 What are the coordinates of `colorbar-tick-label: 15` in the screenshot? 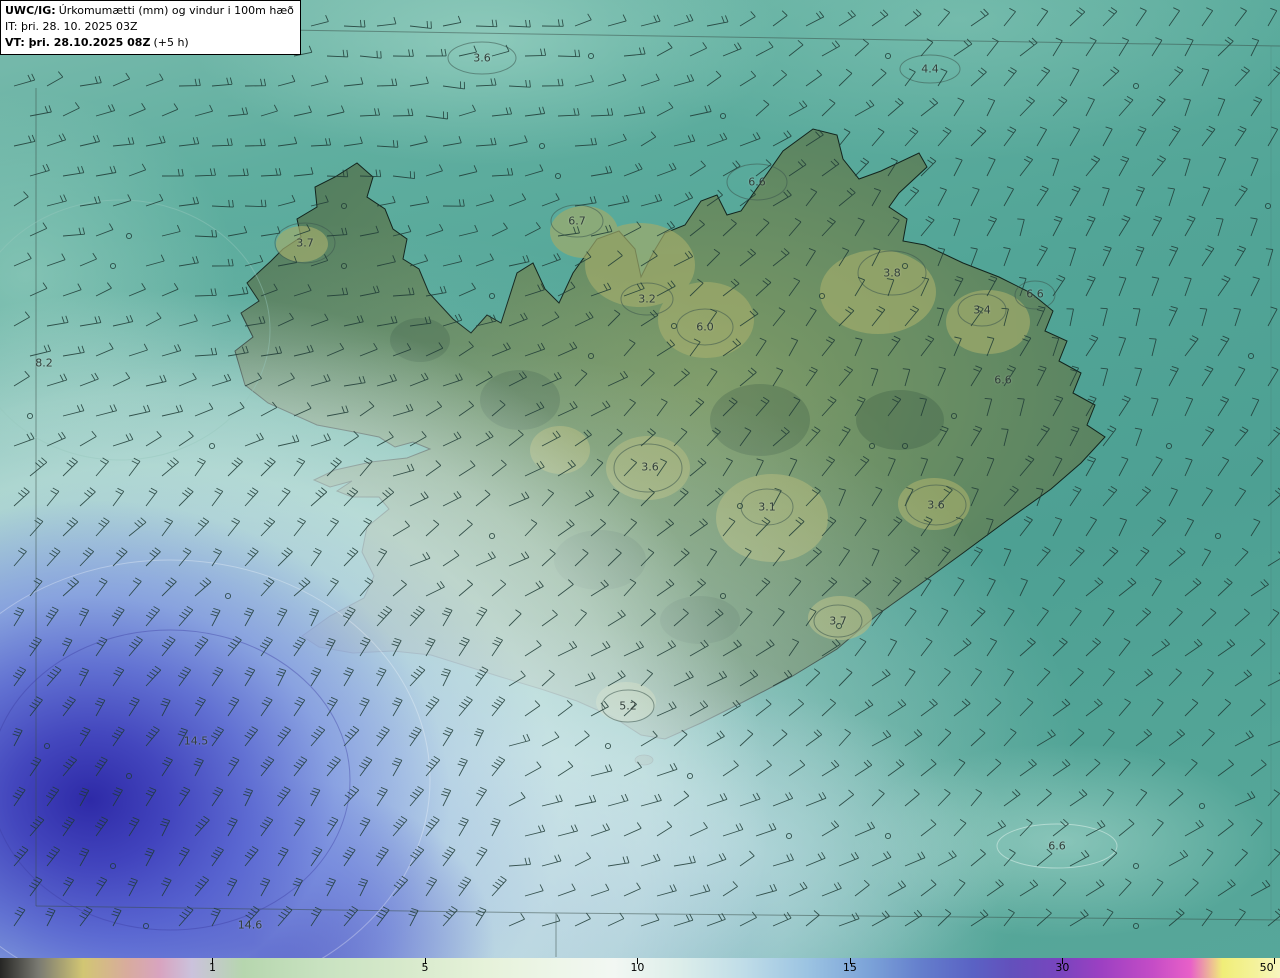 It's located at (849, 967).